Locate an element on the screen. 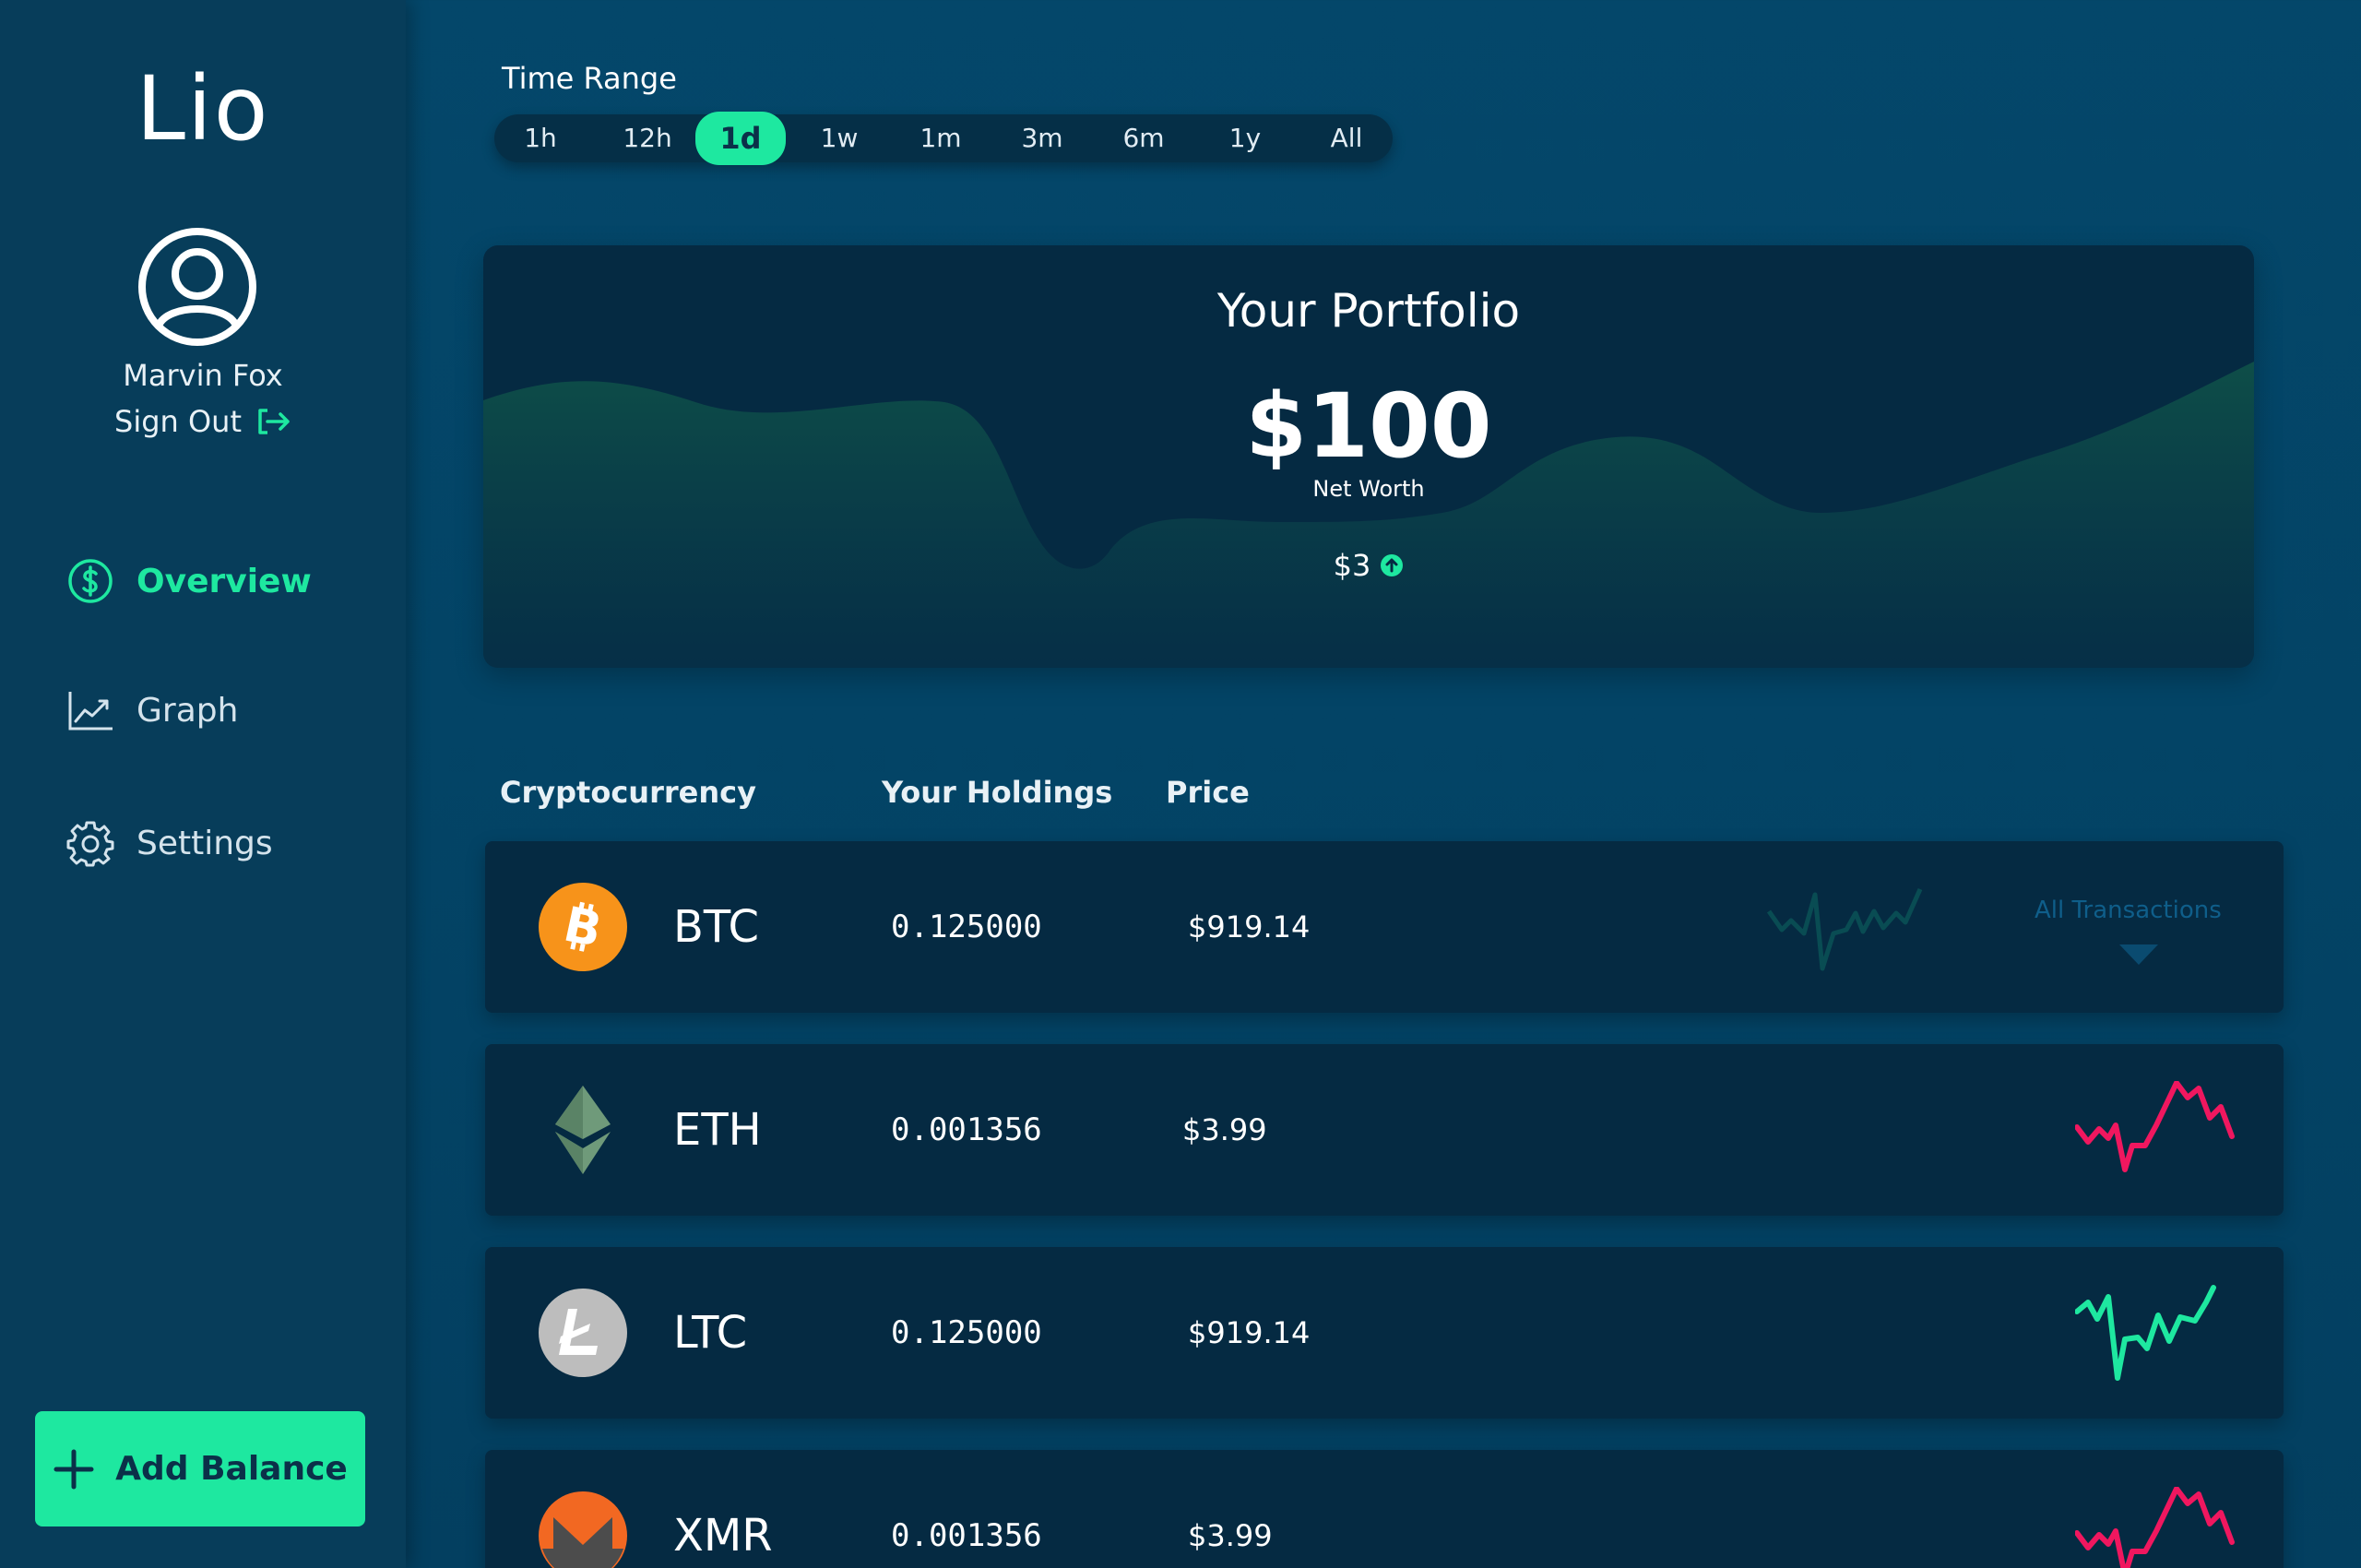 This screenshot has height=1568, width=2361. sign-out-link: Sign Out is located at coordinates (203, 421).